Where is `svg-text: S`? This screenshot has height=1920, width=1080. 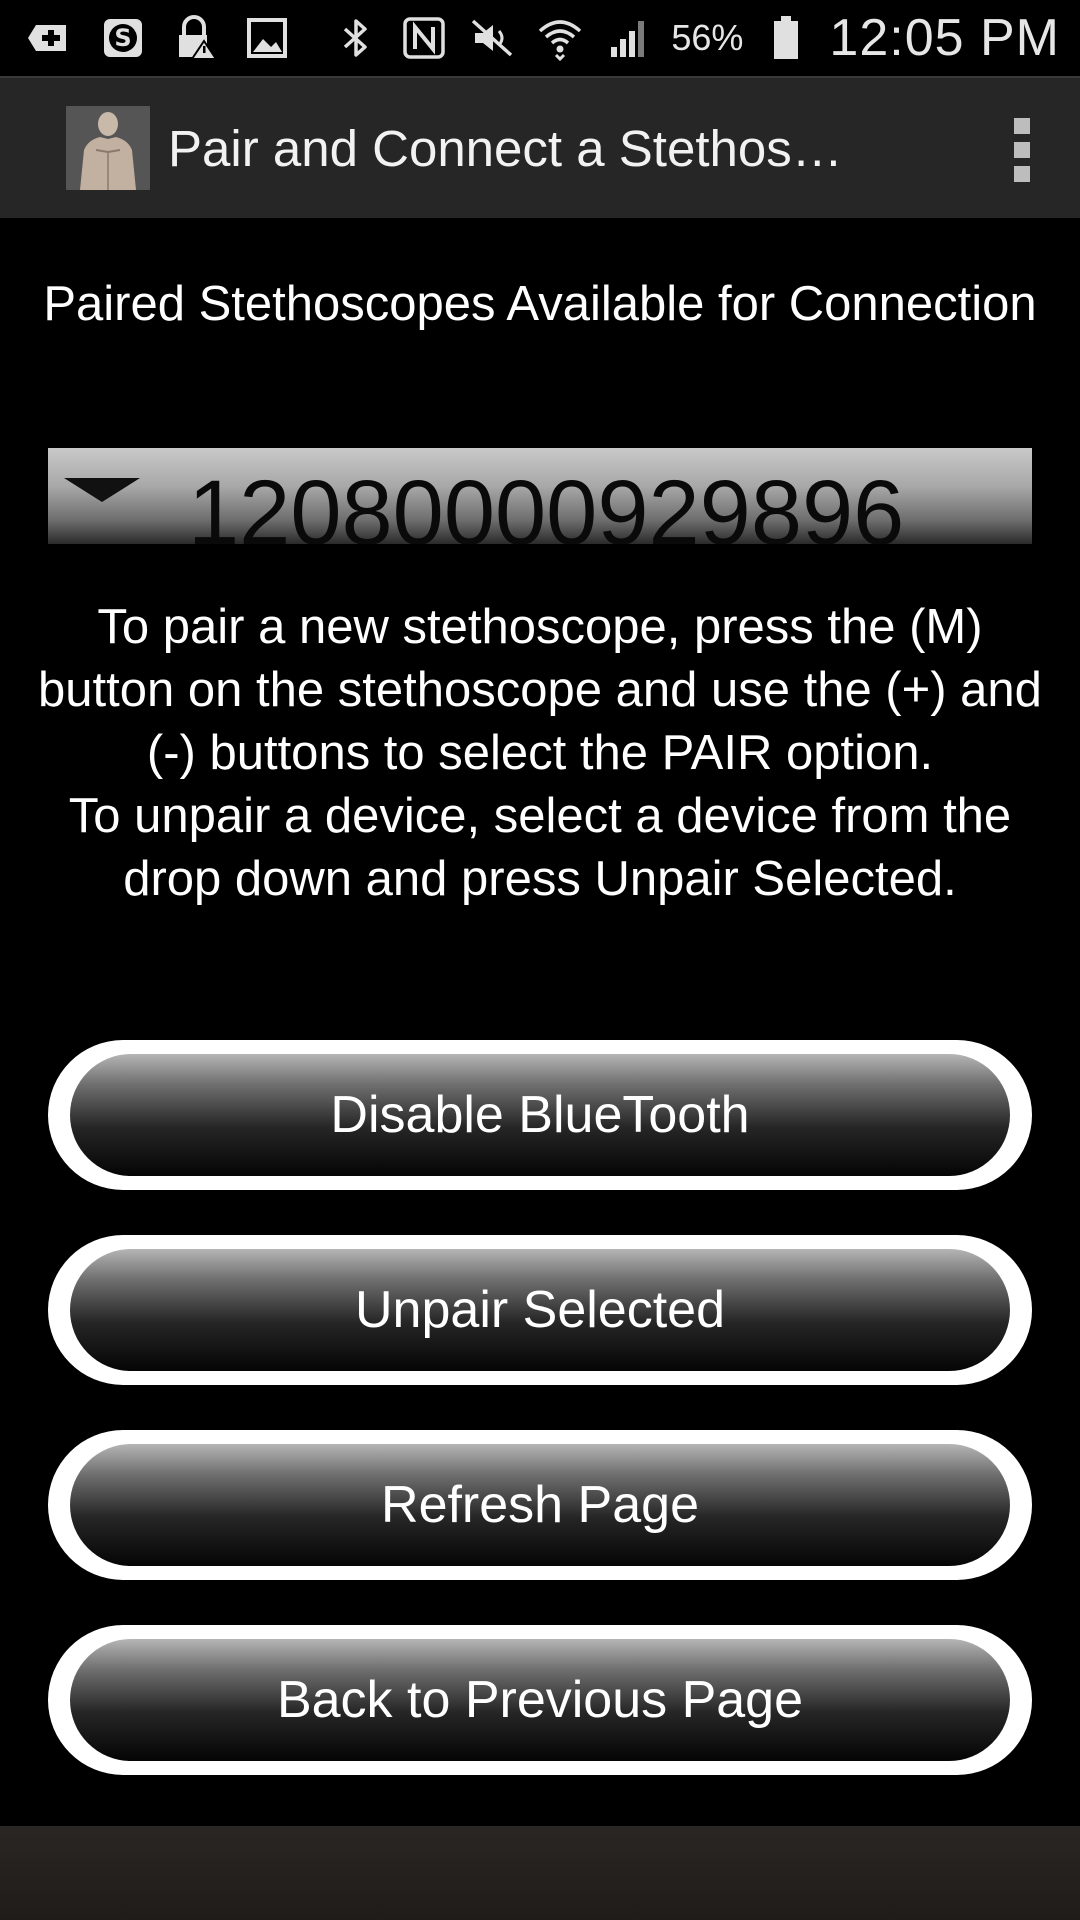
svg-text: S is located at coordinates (122, 38).